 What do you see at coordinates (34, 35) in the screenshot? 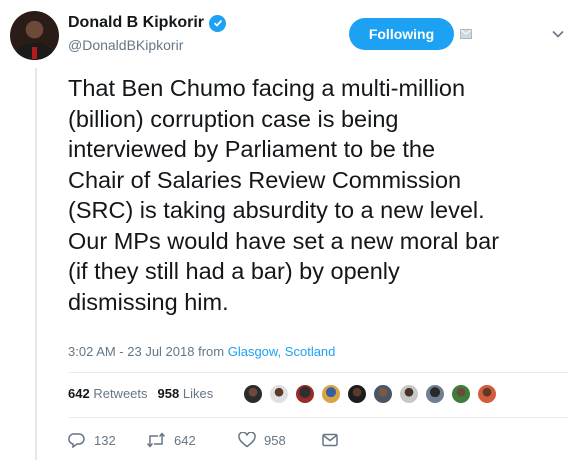
I see `avatar` at bounding box center [34, 35].